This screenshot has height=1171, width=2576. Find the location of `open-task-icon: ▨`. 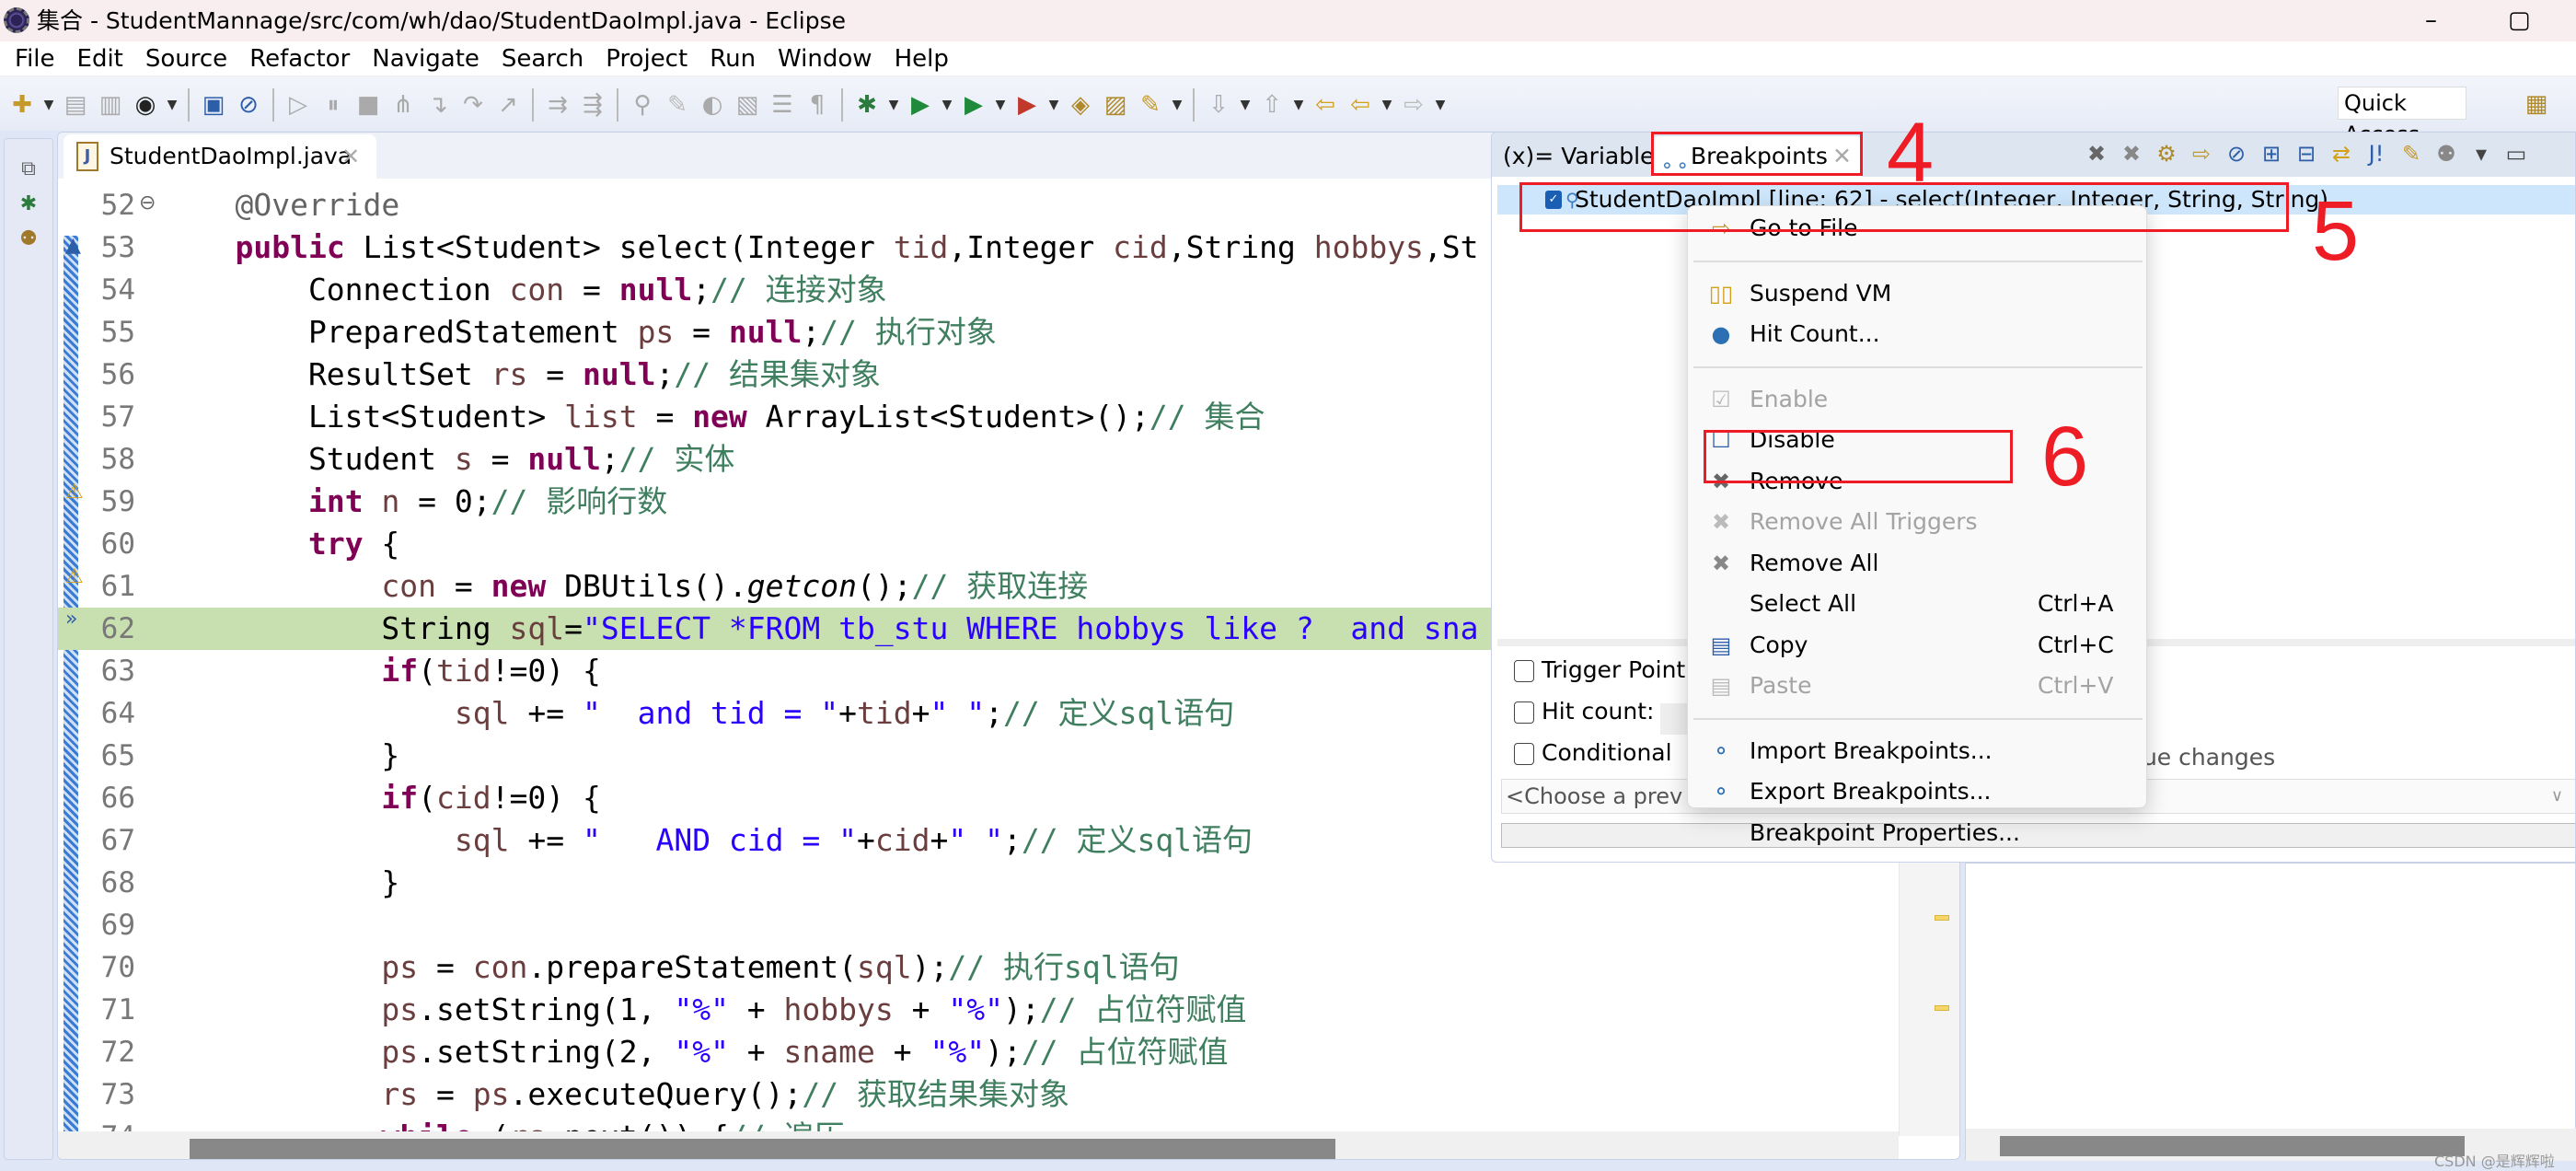

open-task-icon: ▨ is located at coordinates (1116, 105).